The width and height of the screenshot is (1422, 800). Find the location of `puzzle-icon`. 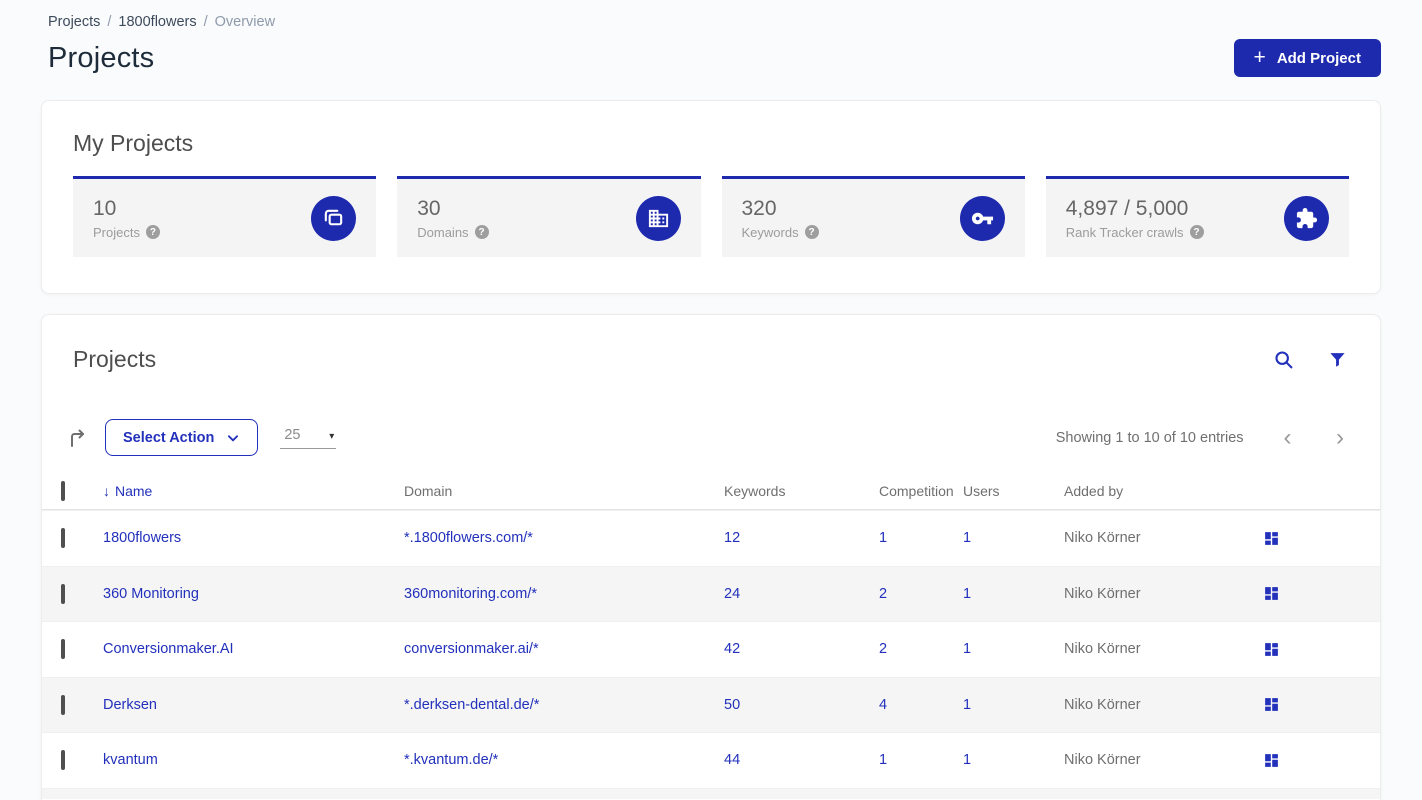

puzzle-icon is located at coordinates (1306, 218).